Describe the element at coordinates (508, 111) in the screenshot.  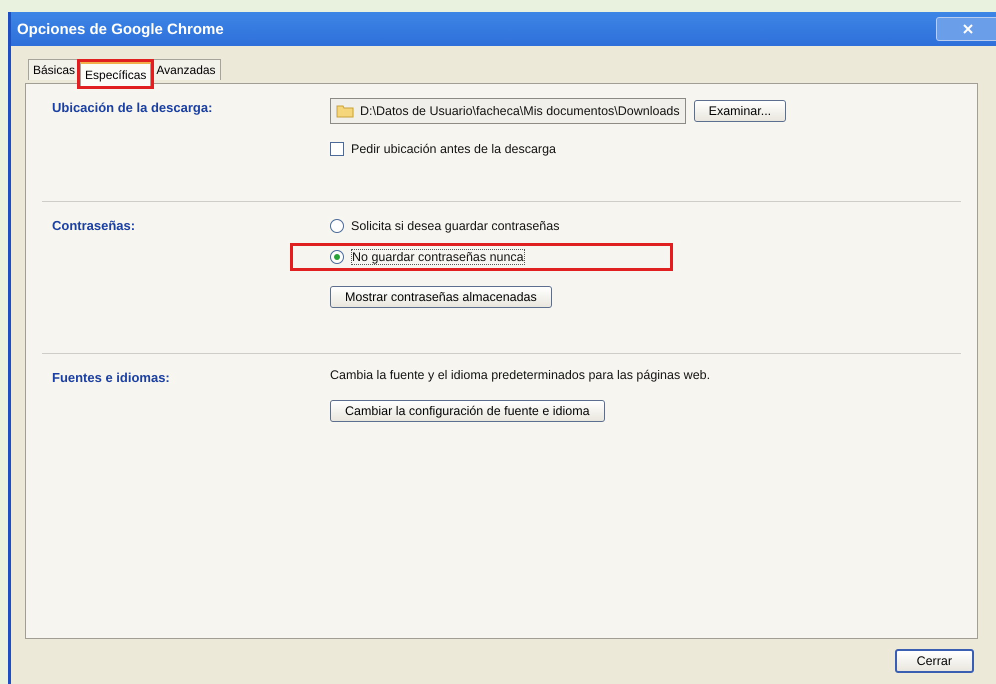
I see `path-field: D:\Datos de Usuario\facheca\Mis documentos\Downloads` at that location.